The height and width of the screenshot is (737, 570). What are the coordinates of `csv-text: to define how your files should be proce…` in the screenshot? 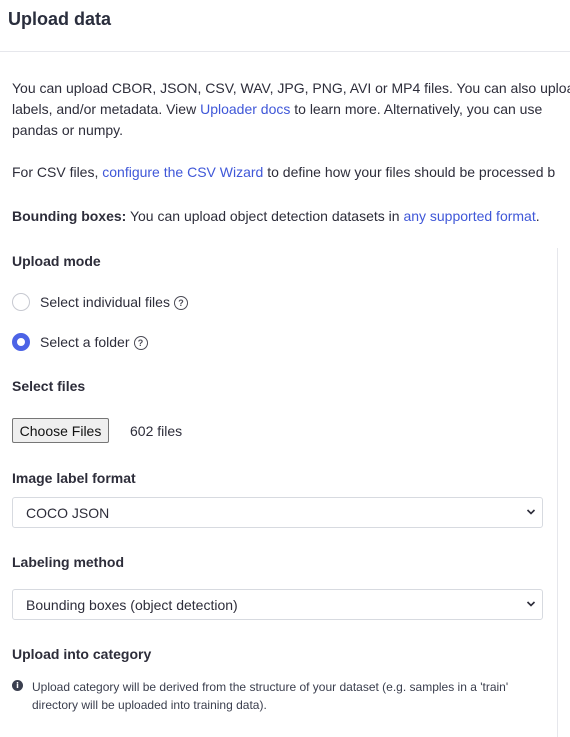 It's located at (409, 172).